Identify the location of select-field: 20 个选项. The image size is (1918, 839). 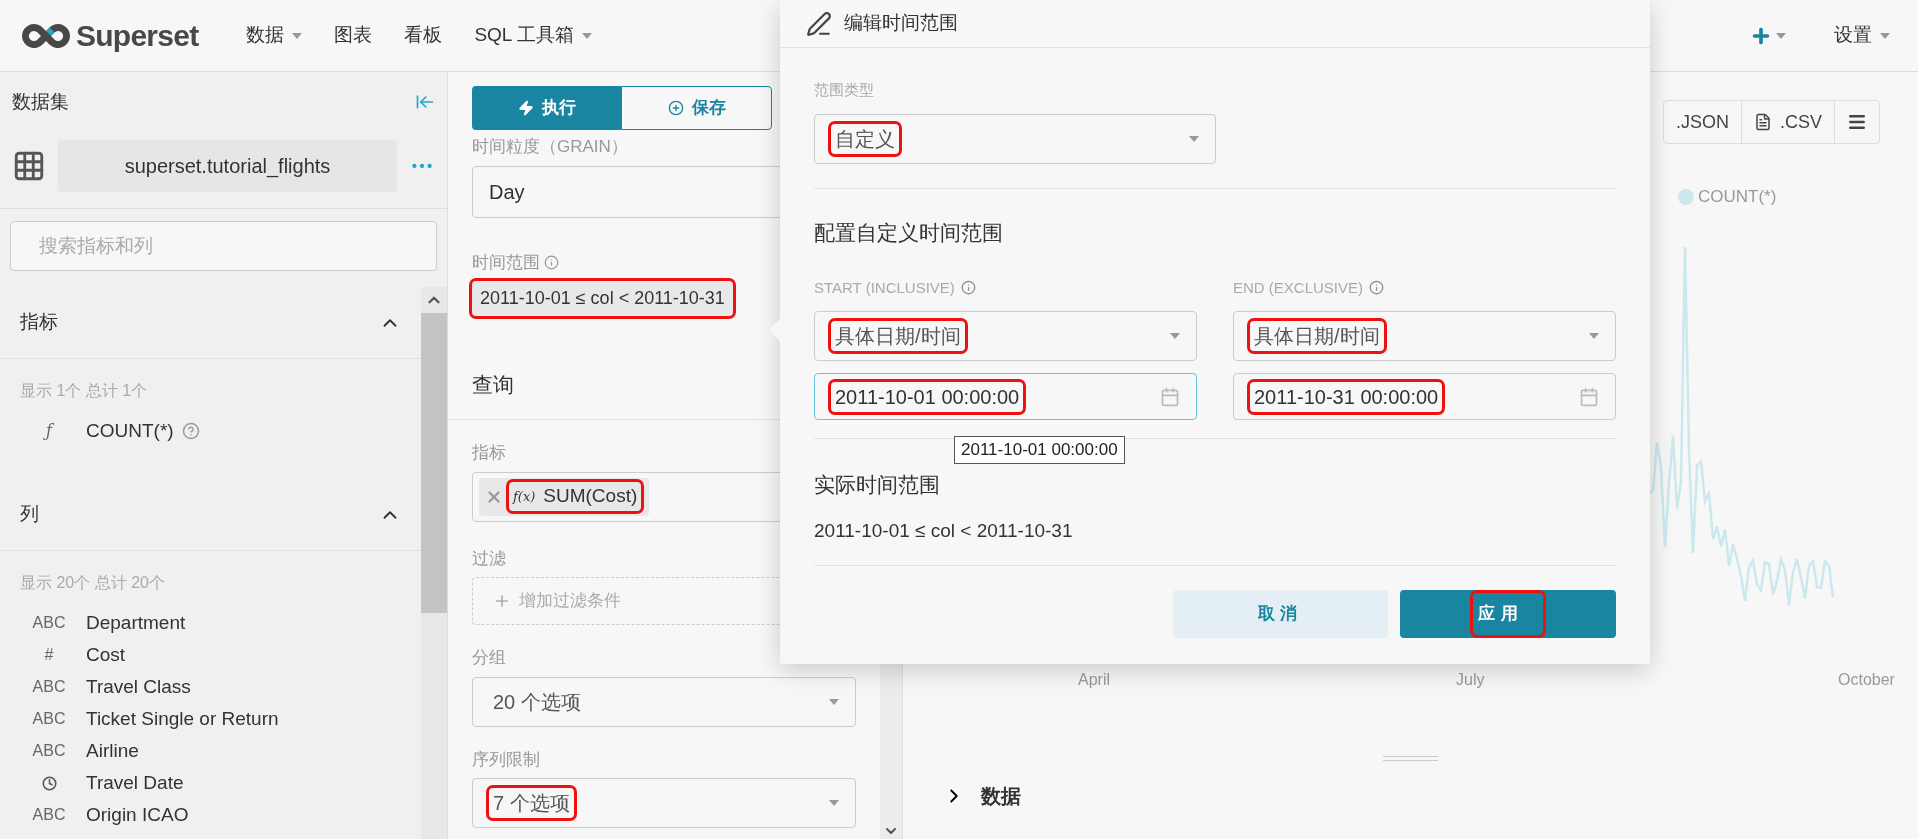
(664, 701).